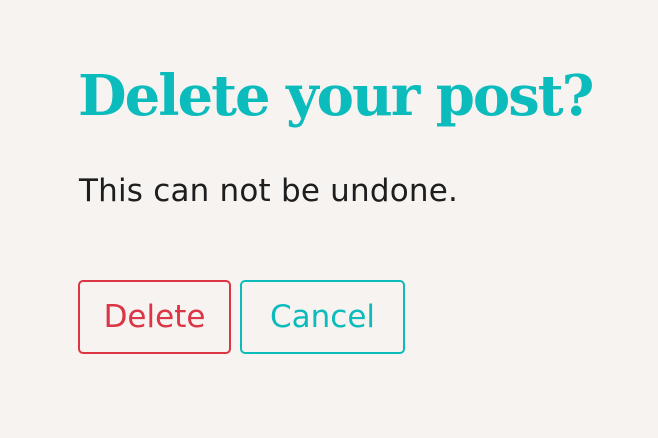  I want to click on dialog-message: This can not be undone., so click(269, 191).